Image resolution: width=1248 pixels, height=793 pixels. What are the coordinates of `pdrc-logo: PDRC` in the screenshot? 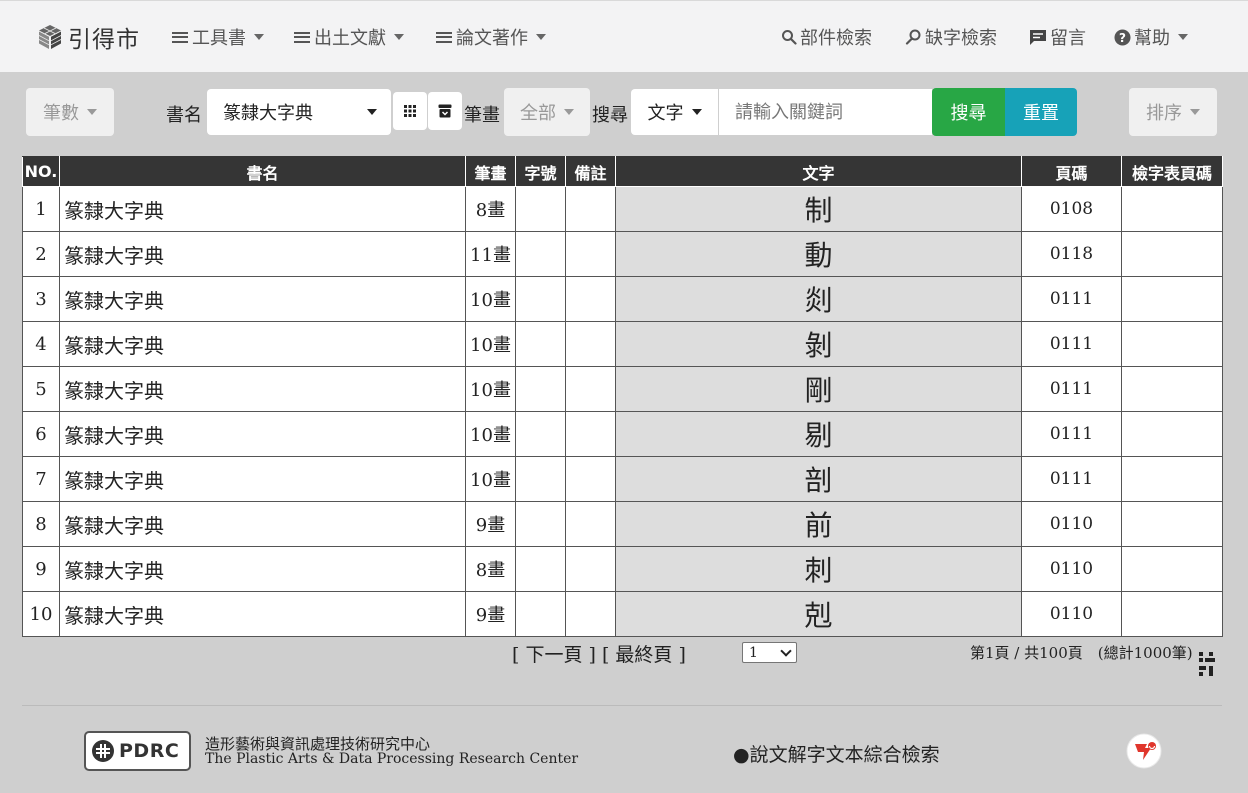 It's located at (137, 751).